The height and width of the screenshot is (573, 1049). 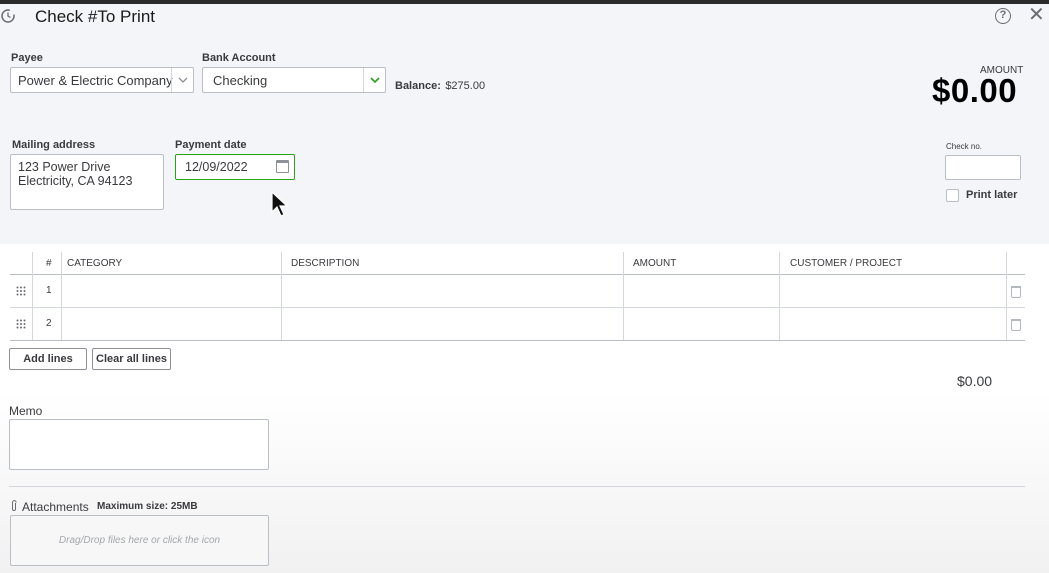 I want to click on col-header-num: #, so click(x=49, y=263).